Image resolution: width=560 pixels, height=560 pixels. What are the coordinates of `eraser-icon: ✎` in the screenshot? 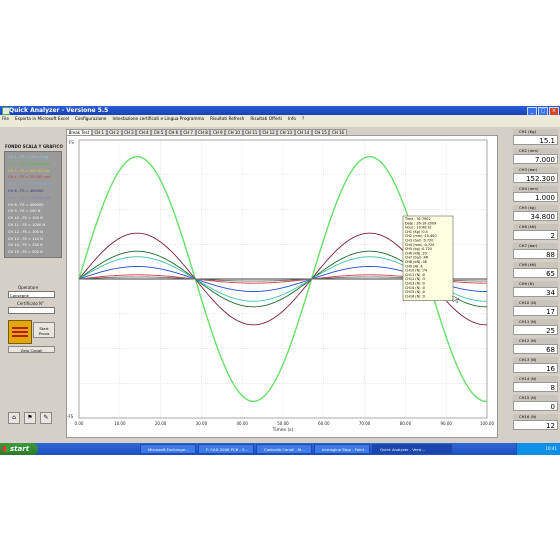 It's located at (46, 418).